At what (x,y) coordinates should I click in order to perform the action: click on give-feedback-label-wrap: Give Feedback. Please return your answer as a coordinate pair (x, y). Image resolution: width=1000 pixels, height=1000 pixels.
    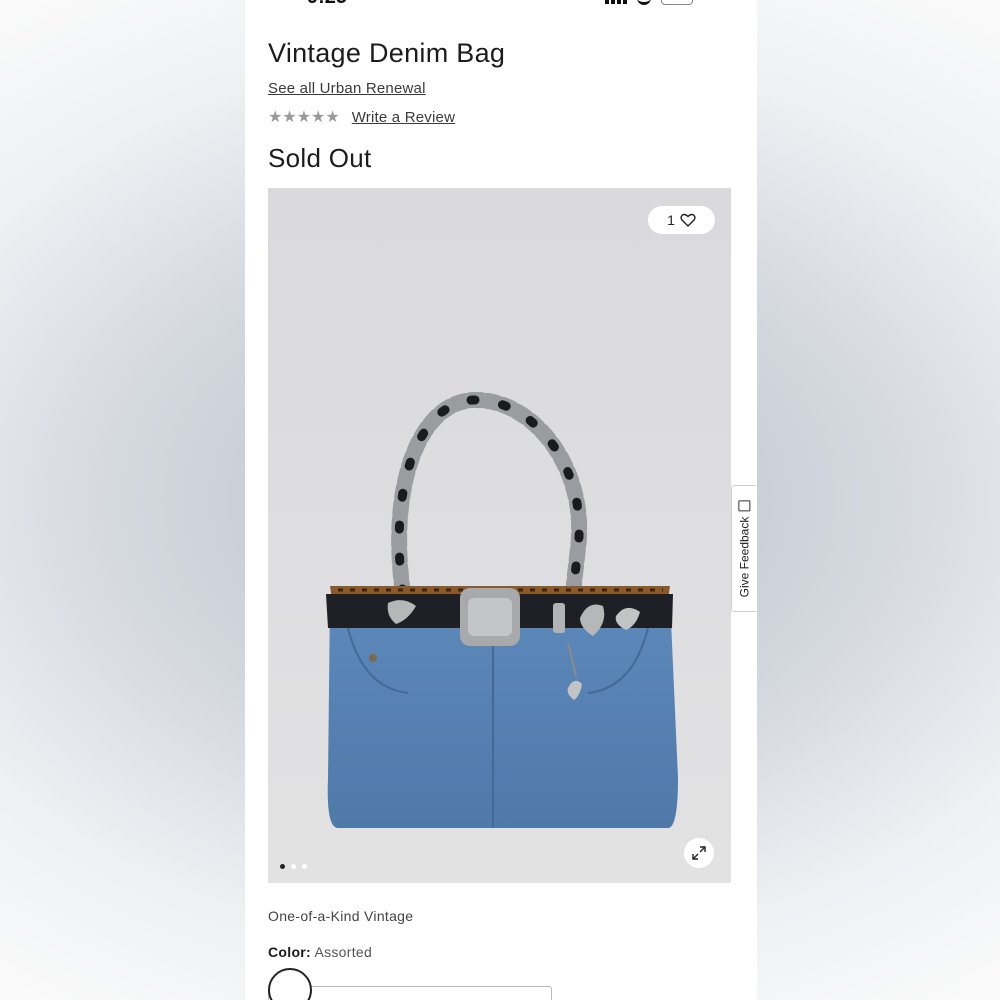
    Looking at the image, I should click on (744, 548).